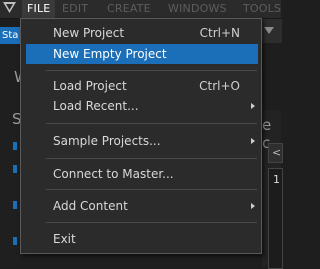 The image size is (320, 269). Describe the element at coordinates (64, 239) in the screenshot. I see `menu-item-label: Exit` at that location.